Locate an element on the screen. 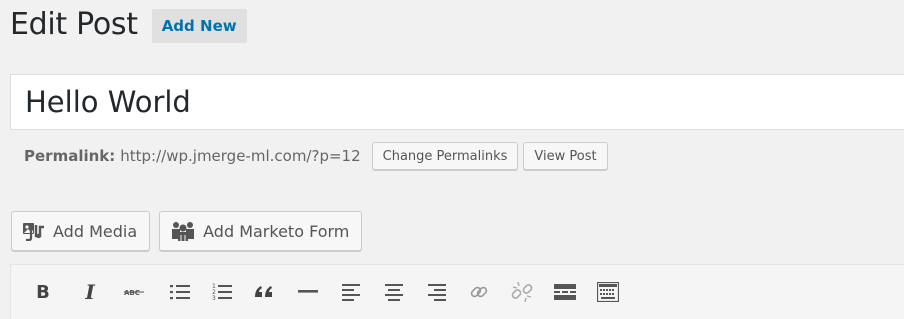 This screenshot has height=319, width=904. people-icon is located at coordinates (183, 231).